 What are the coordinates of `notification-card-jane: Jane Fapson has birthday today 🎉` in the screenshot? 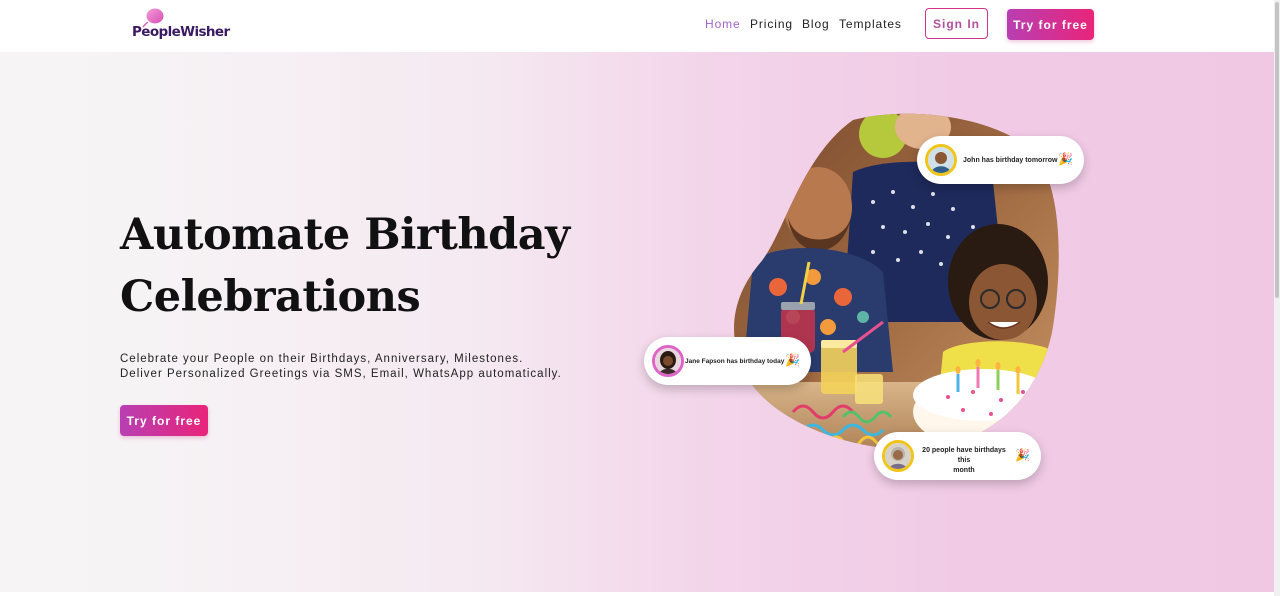 It's located at (727, 361).